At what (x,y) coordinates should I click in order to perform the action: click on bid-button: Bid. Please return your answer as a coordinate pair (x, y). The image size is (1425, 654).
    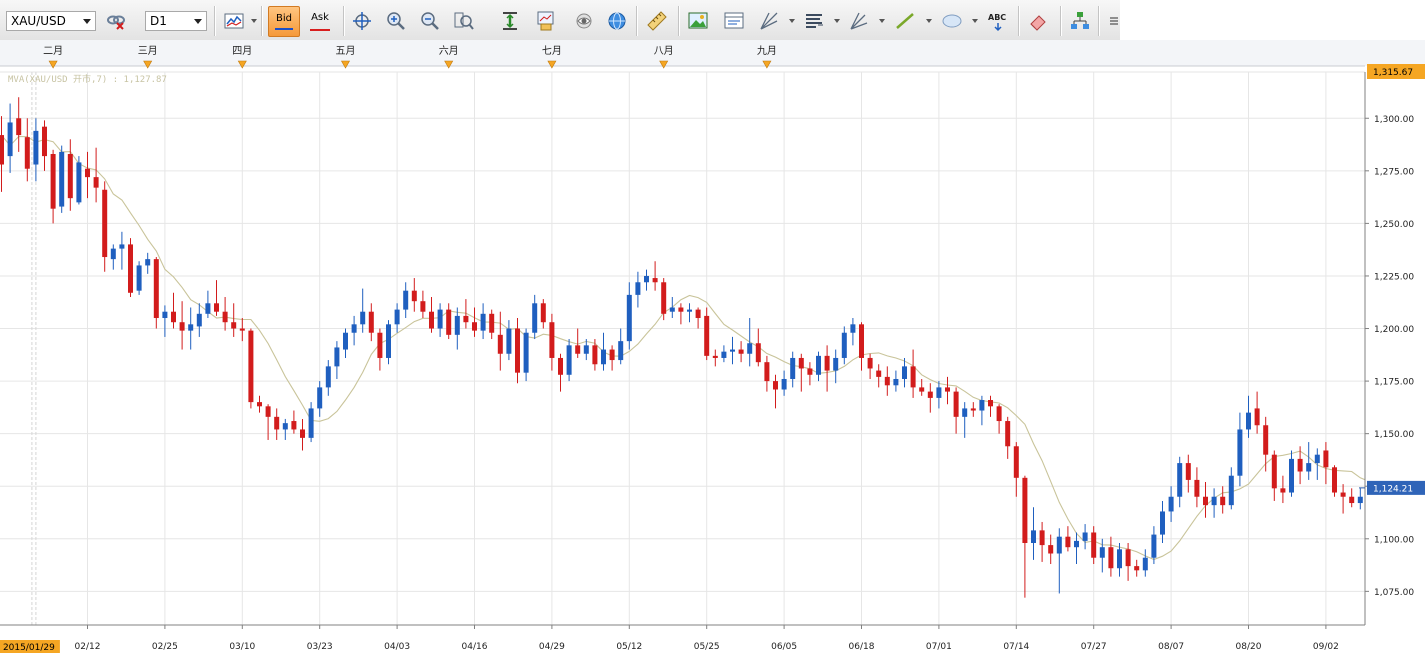
    Looking at the image, I should click on (284, 21).